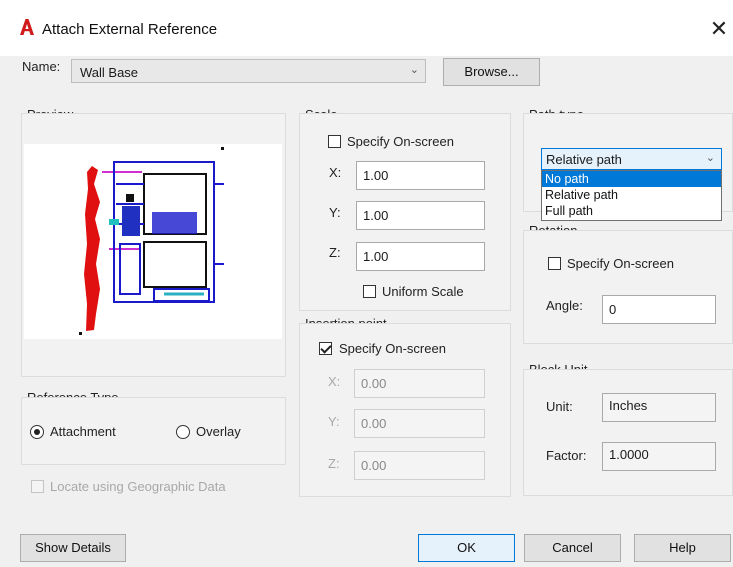  What do you see at coordinates (153, 241) in the screenshot?
I see `xref-preview-image` at bounding box center [153, 241].